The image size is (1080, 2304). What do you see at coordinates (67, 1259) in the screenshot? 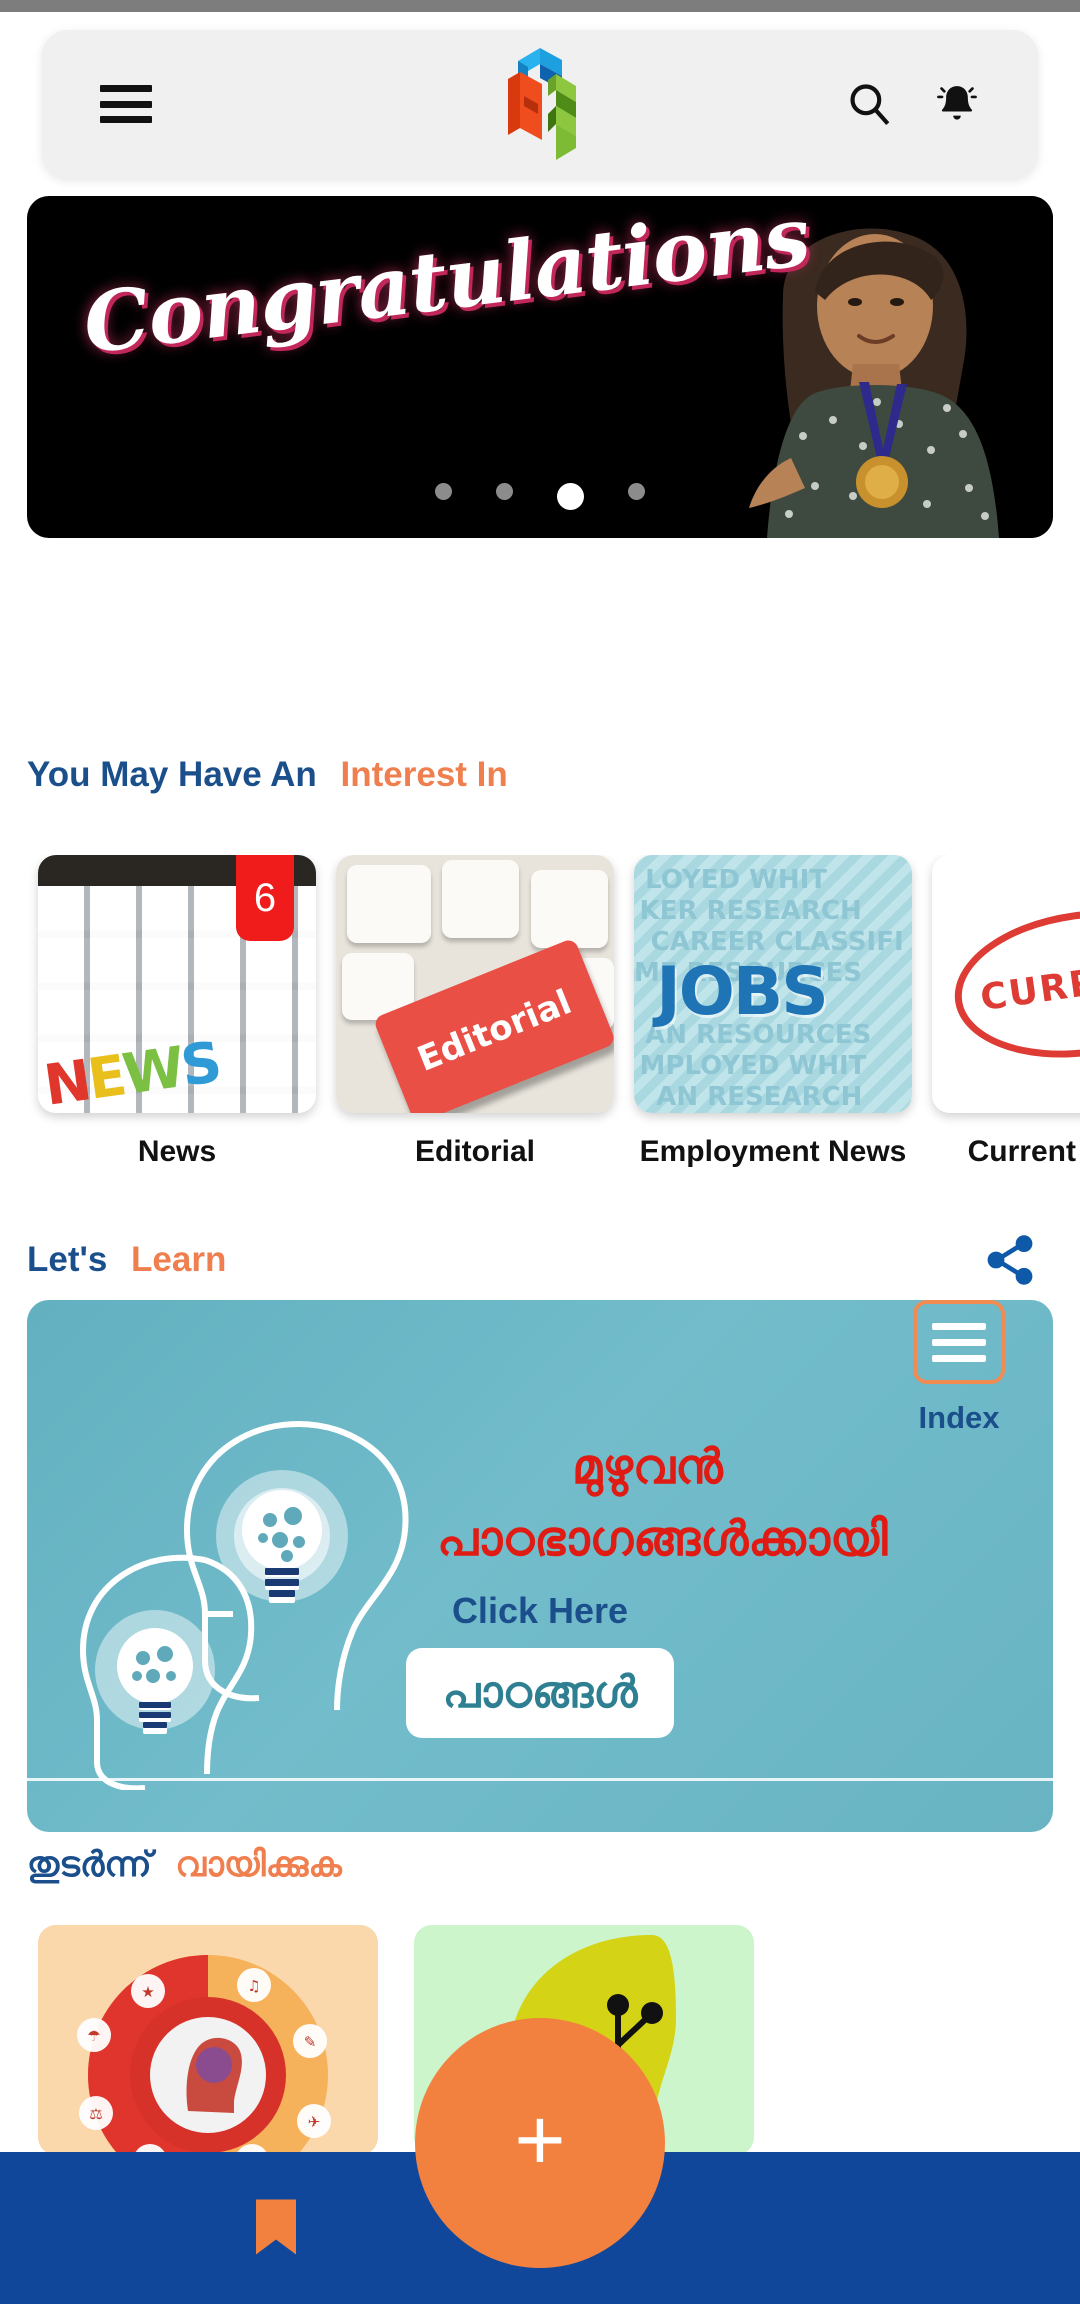
I see `learn-heading-primary: Let's` at bounding box center [67, 1259].